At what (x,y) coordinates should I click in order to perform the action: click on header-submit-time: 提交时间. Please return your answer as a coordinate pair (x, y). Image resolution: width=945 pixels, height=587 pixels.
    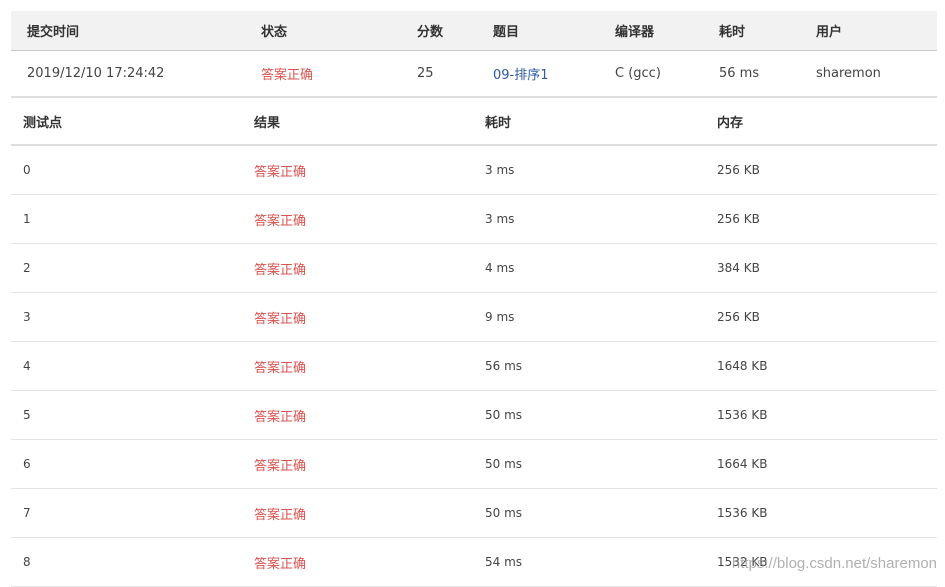
    Looking at the image, I should click on (53, 32).